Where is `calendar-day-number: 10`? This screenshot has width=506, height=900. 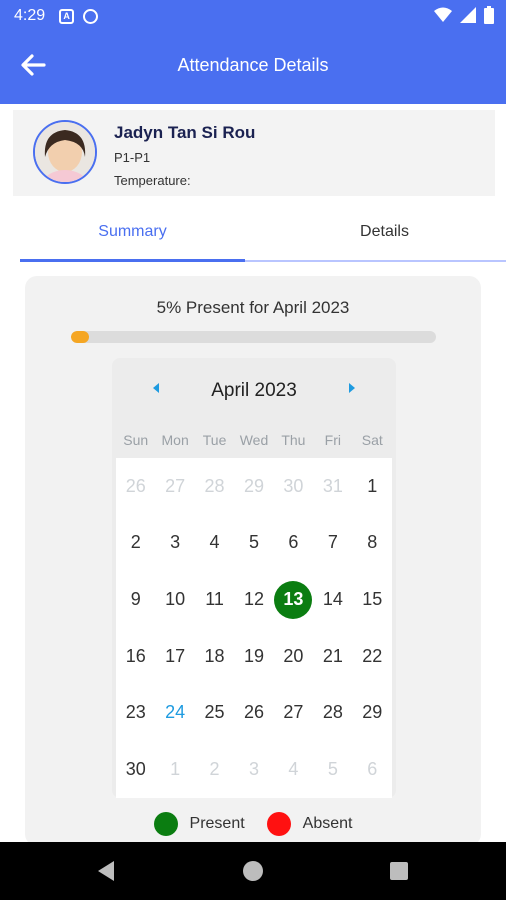
calendar-day-number: 10 is located at coordinates (175, 599).